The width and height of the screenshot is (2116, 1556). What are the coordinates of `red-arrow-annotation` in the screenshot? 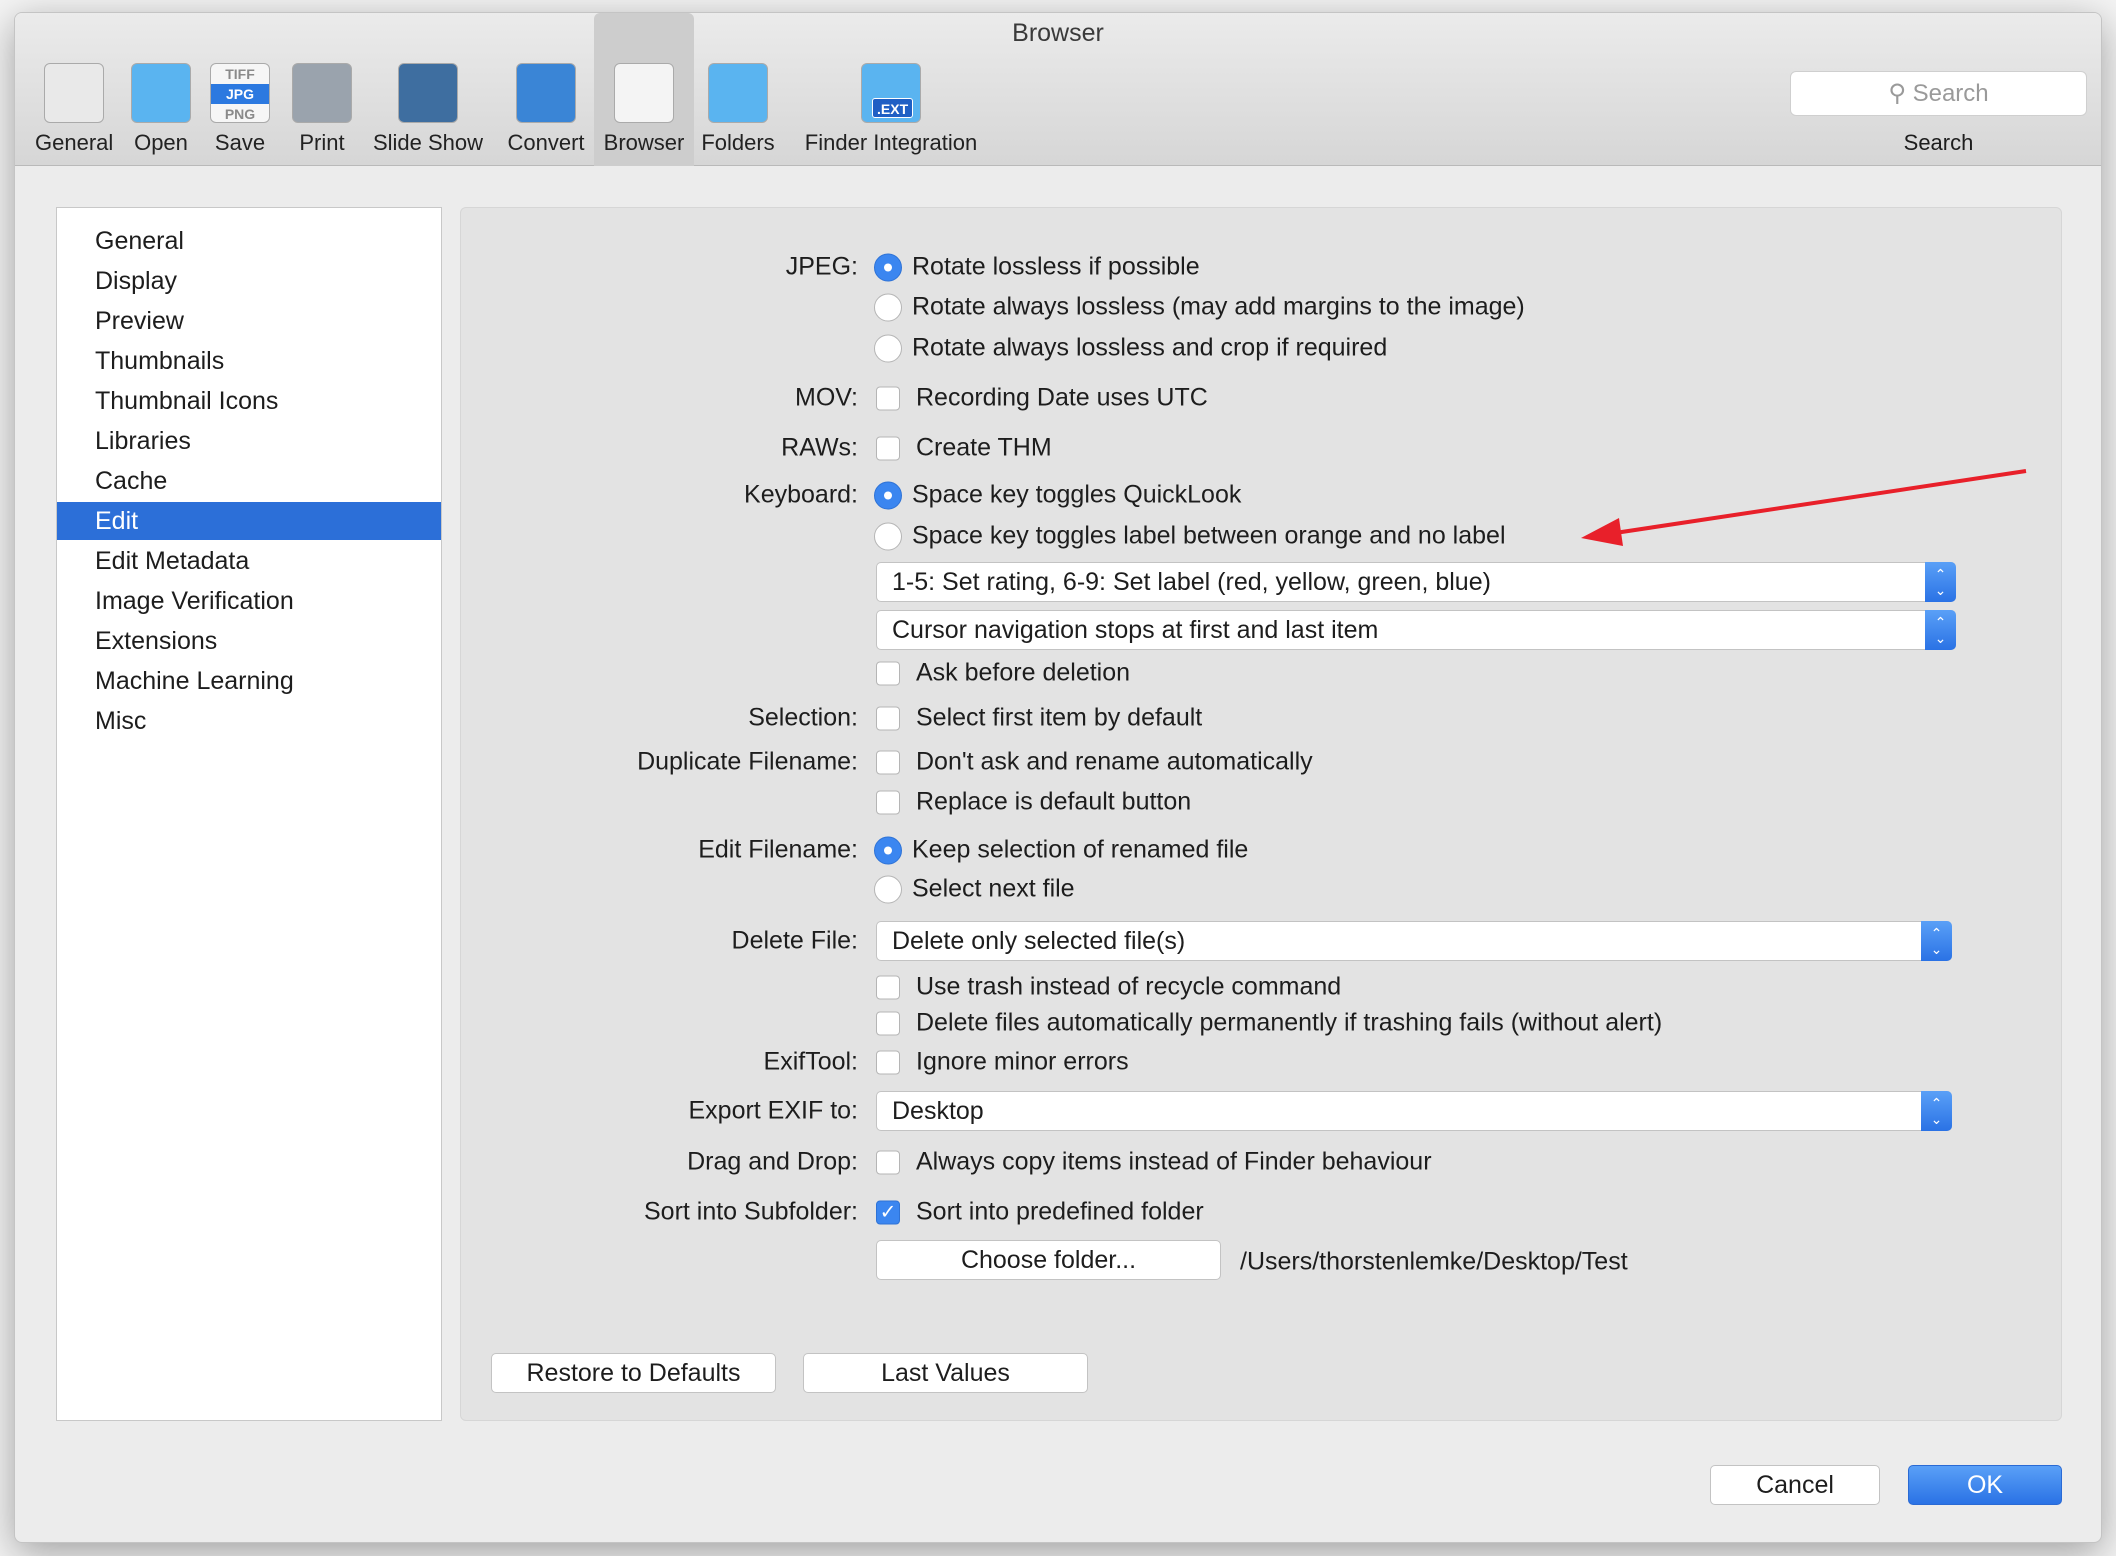 It's located at (1804, 507).